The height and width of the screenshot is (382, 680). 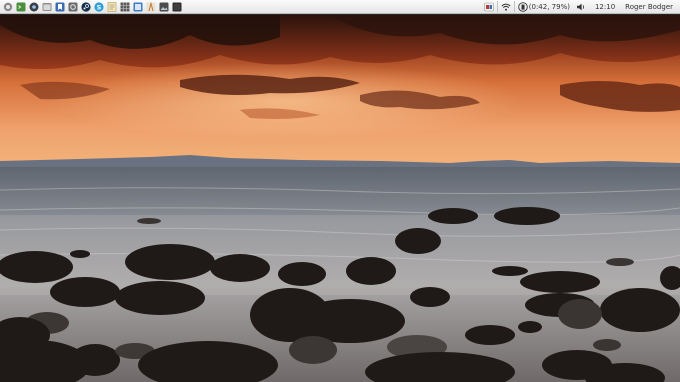 What do you see at coordinates (605, 7) in the screenshot?
I see `clock: 12:10` at bounding box center [605, 7].